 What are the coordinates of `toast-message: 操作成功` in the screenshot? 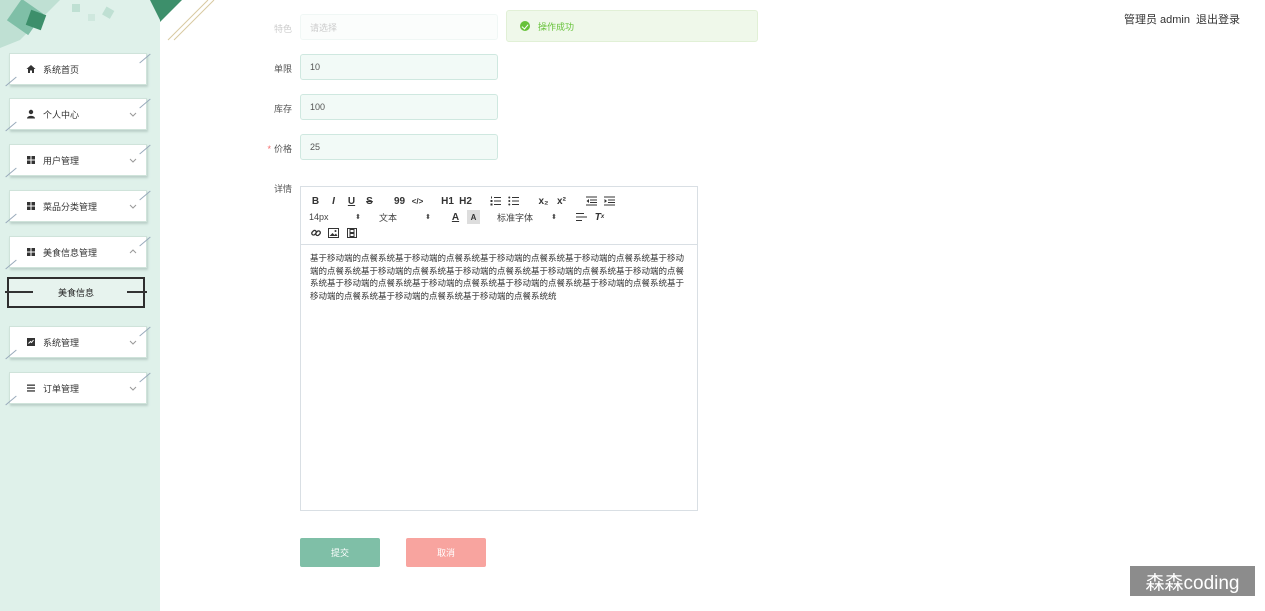 It's located at (556, 26).